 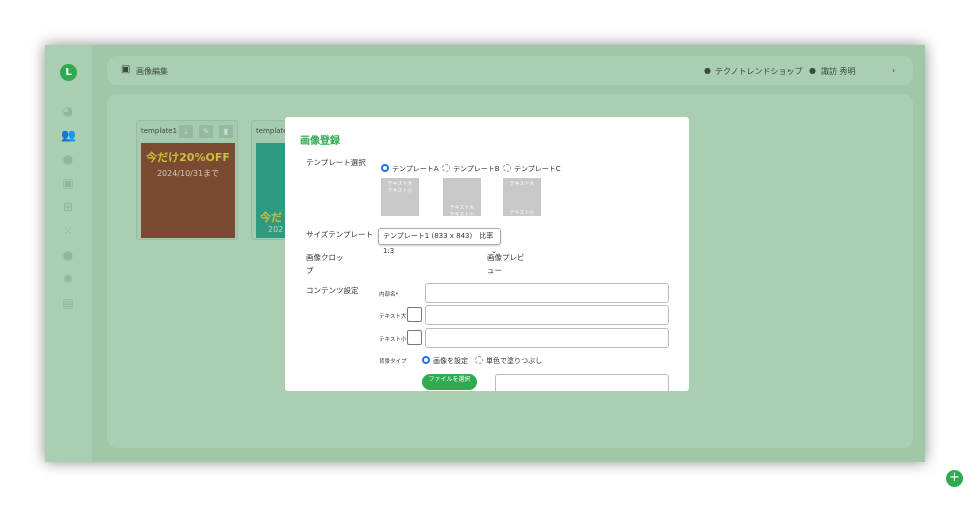 What do you see at coordinates (271, 217) in the screenshot?
I see `headline: 今だ` at bounding box center [271, 217].